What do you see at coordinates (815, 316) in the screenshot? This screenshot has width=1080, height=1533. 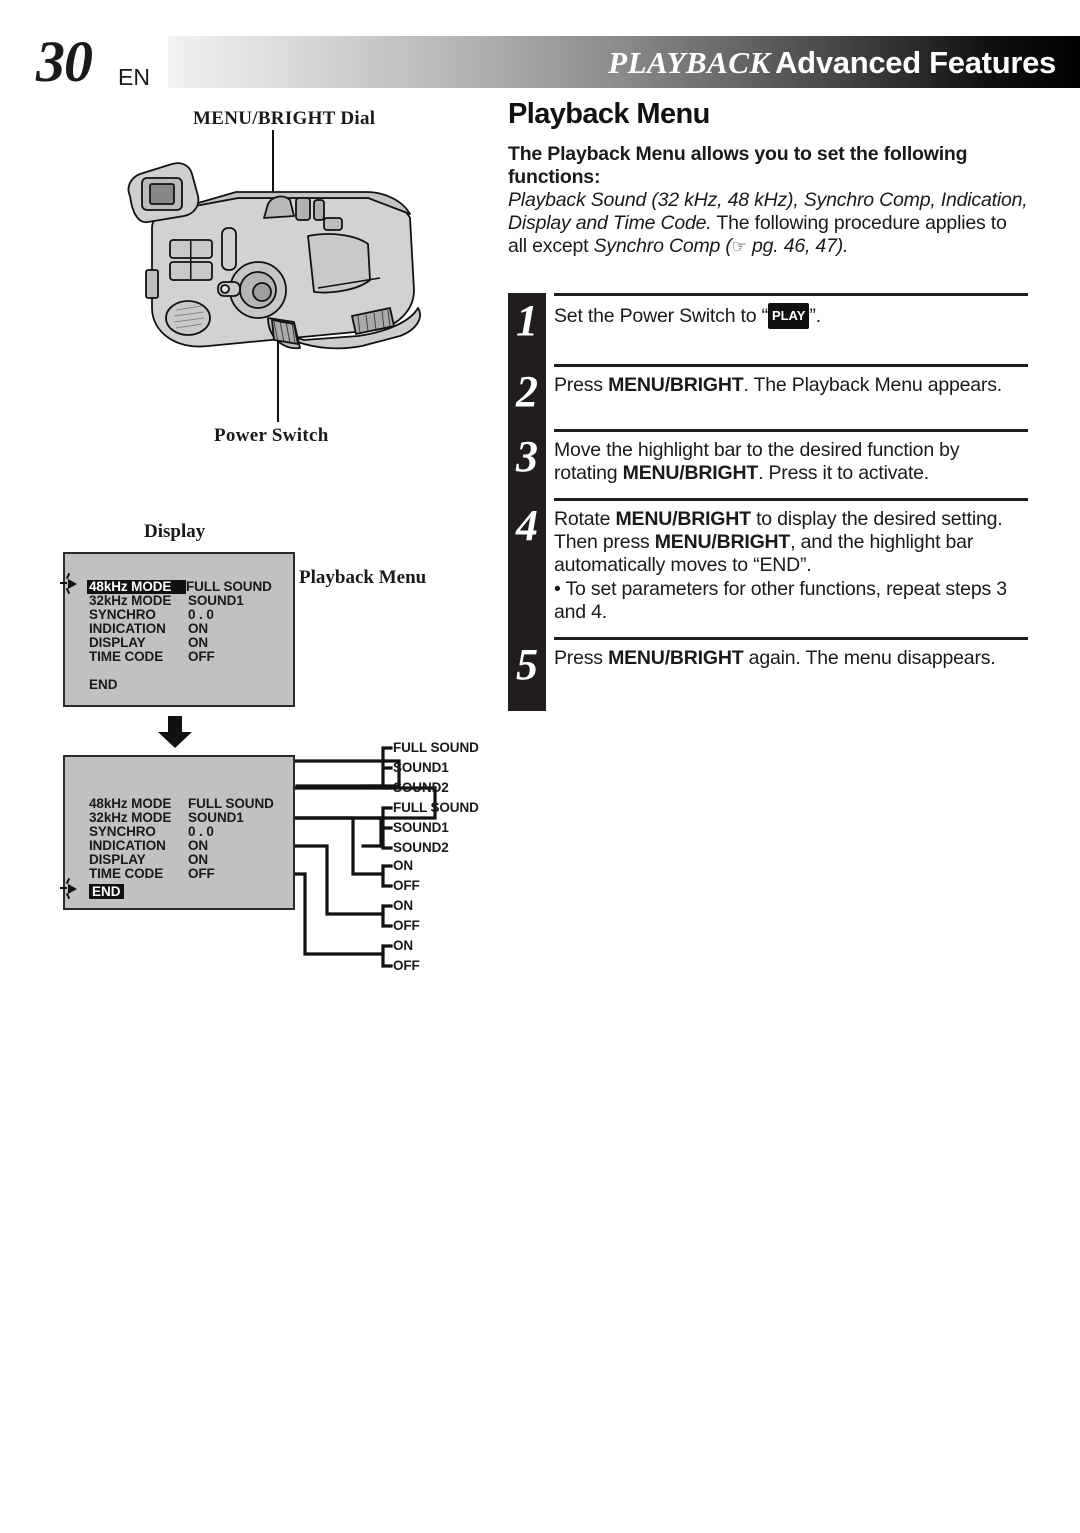 I see `step1-text-after: ”.` at bounding box center [815, 316].